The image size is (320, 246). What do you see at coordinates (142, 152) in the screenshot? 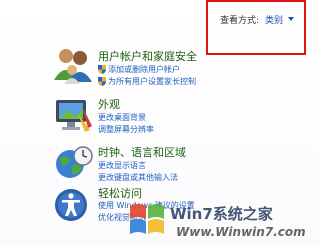
I see `category-title-clock-language-region: 时钟、语言和区域` at bounding box center [142, 152].